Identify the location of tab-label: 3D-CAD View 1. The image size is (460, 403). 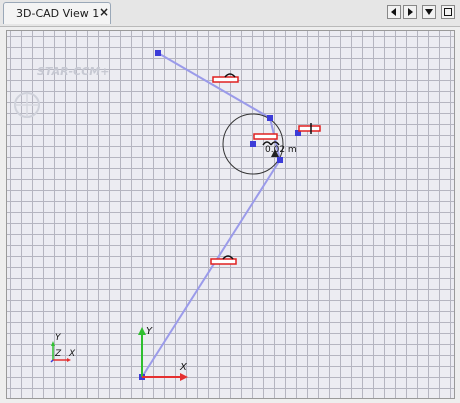
(58, 13).